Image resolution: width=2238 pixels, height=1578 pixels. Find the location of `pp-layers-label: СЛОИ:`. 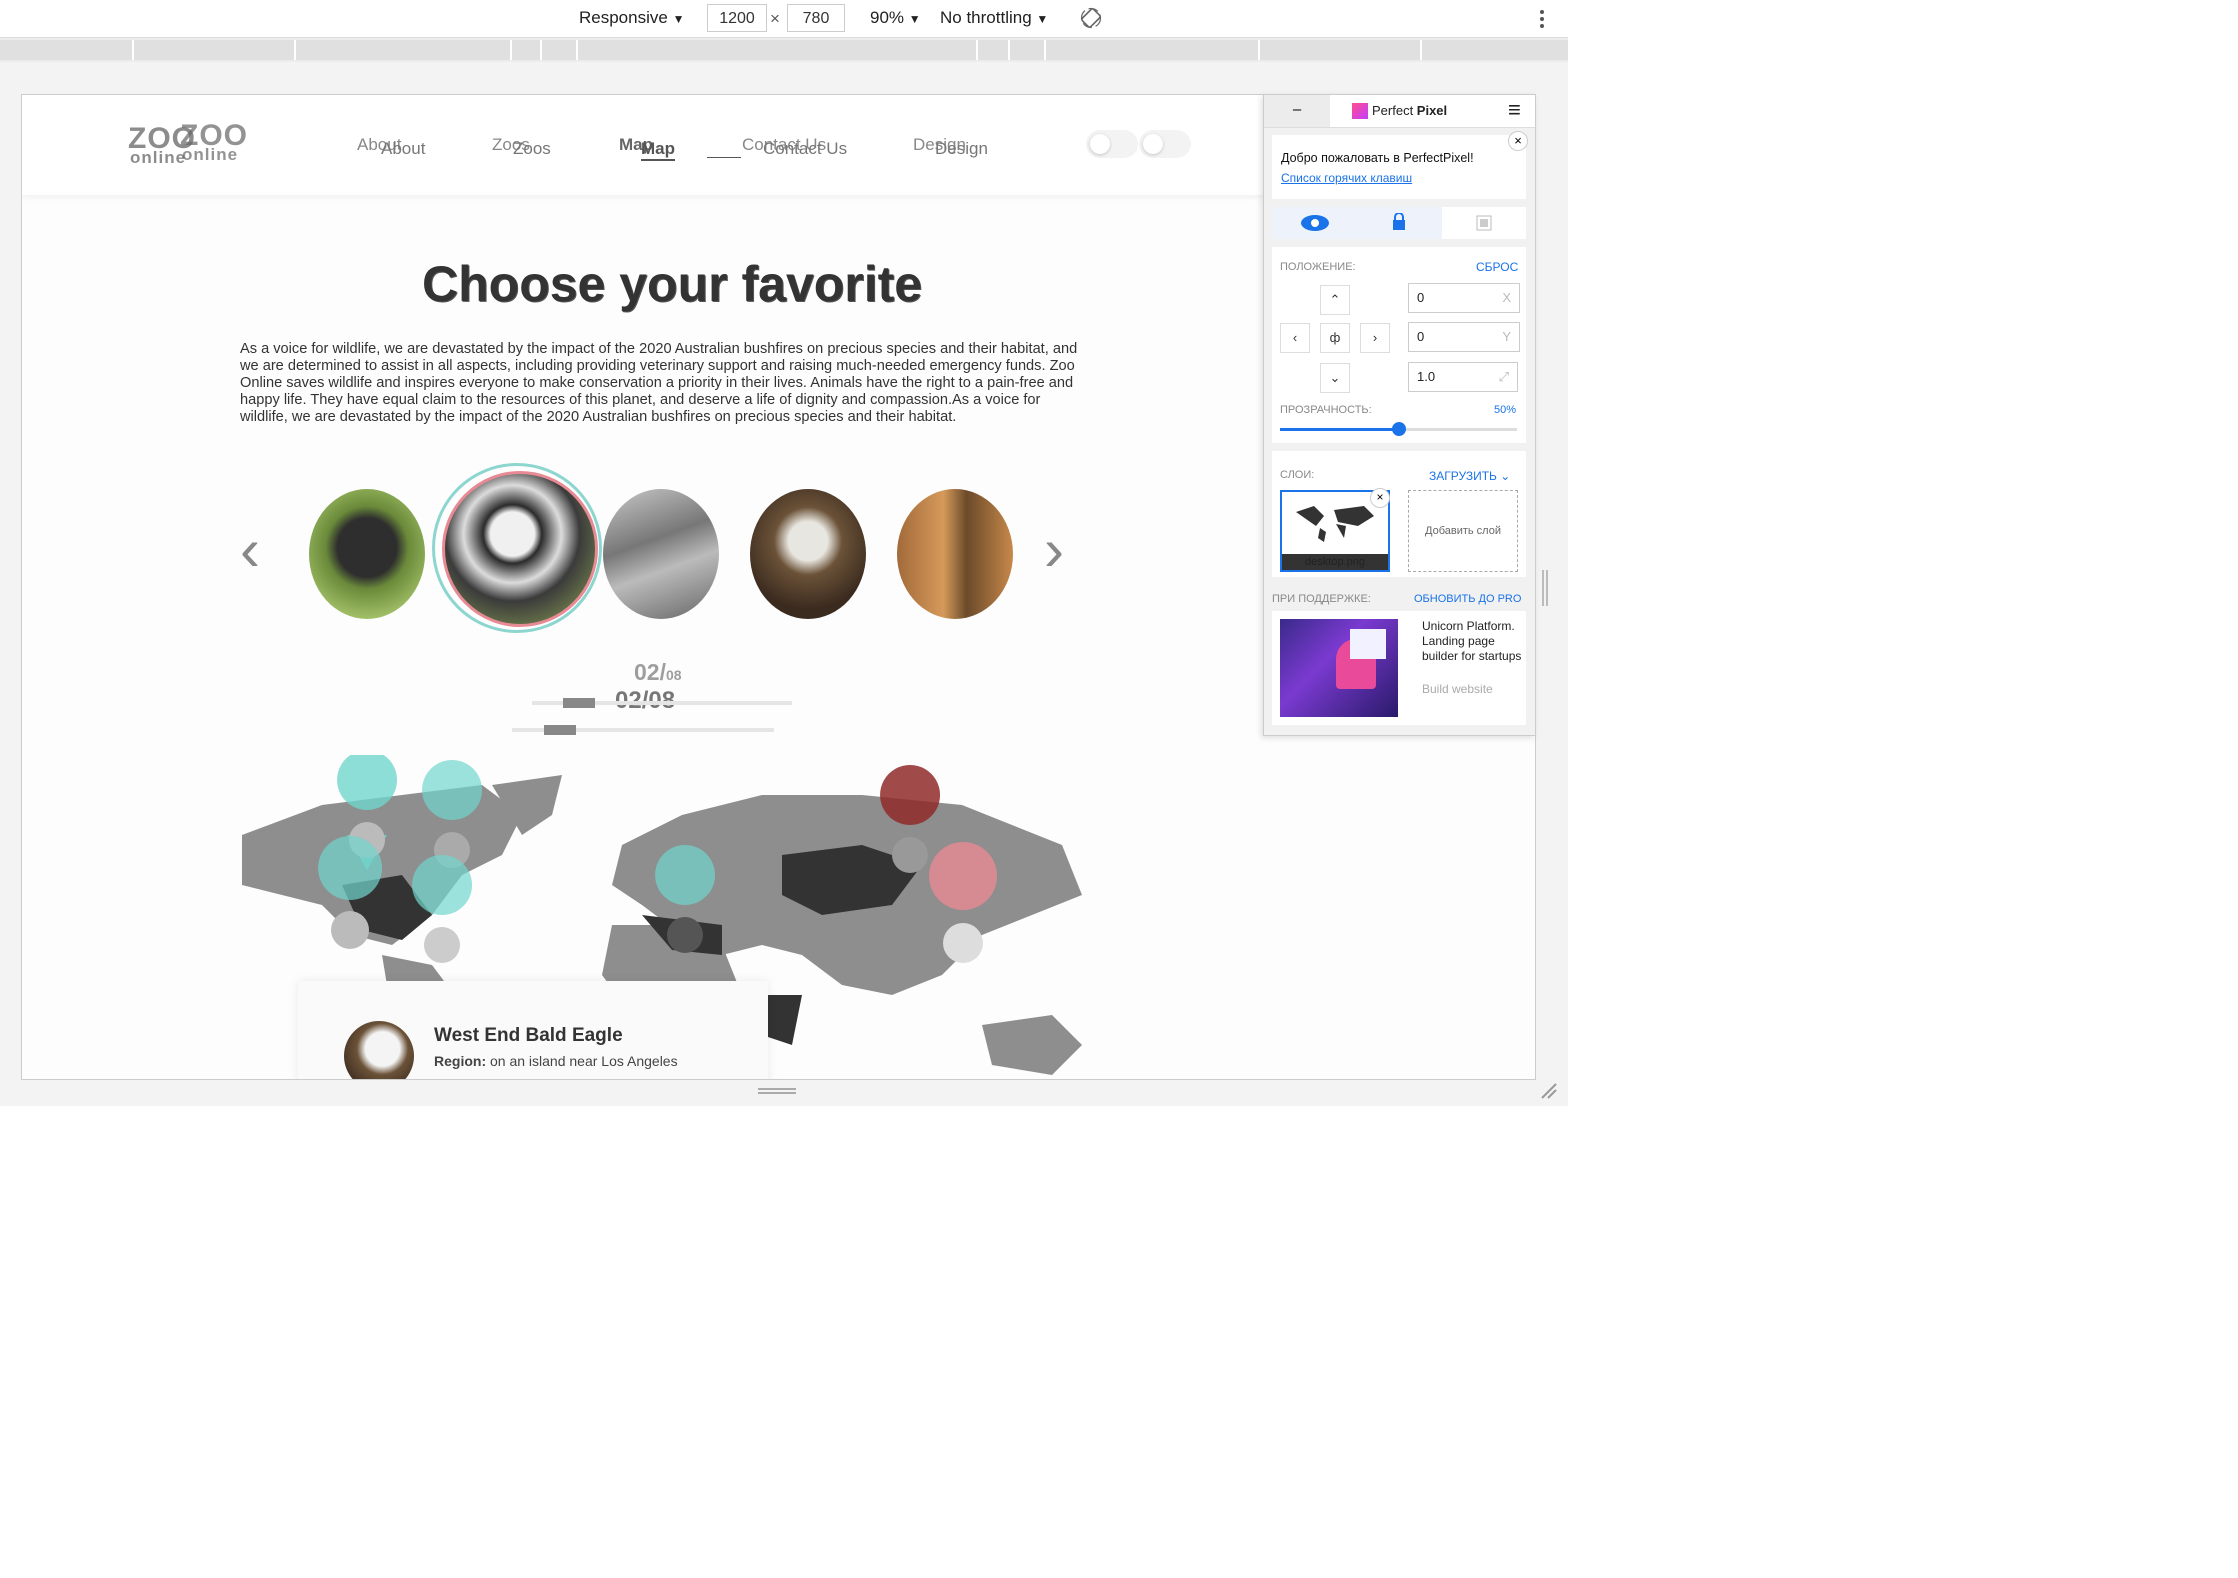

pp-layers-label: СЛОИ: is located at coordinates (1297, 475).